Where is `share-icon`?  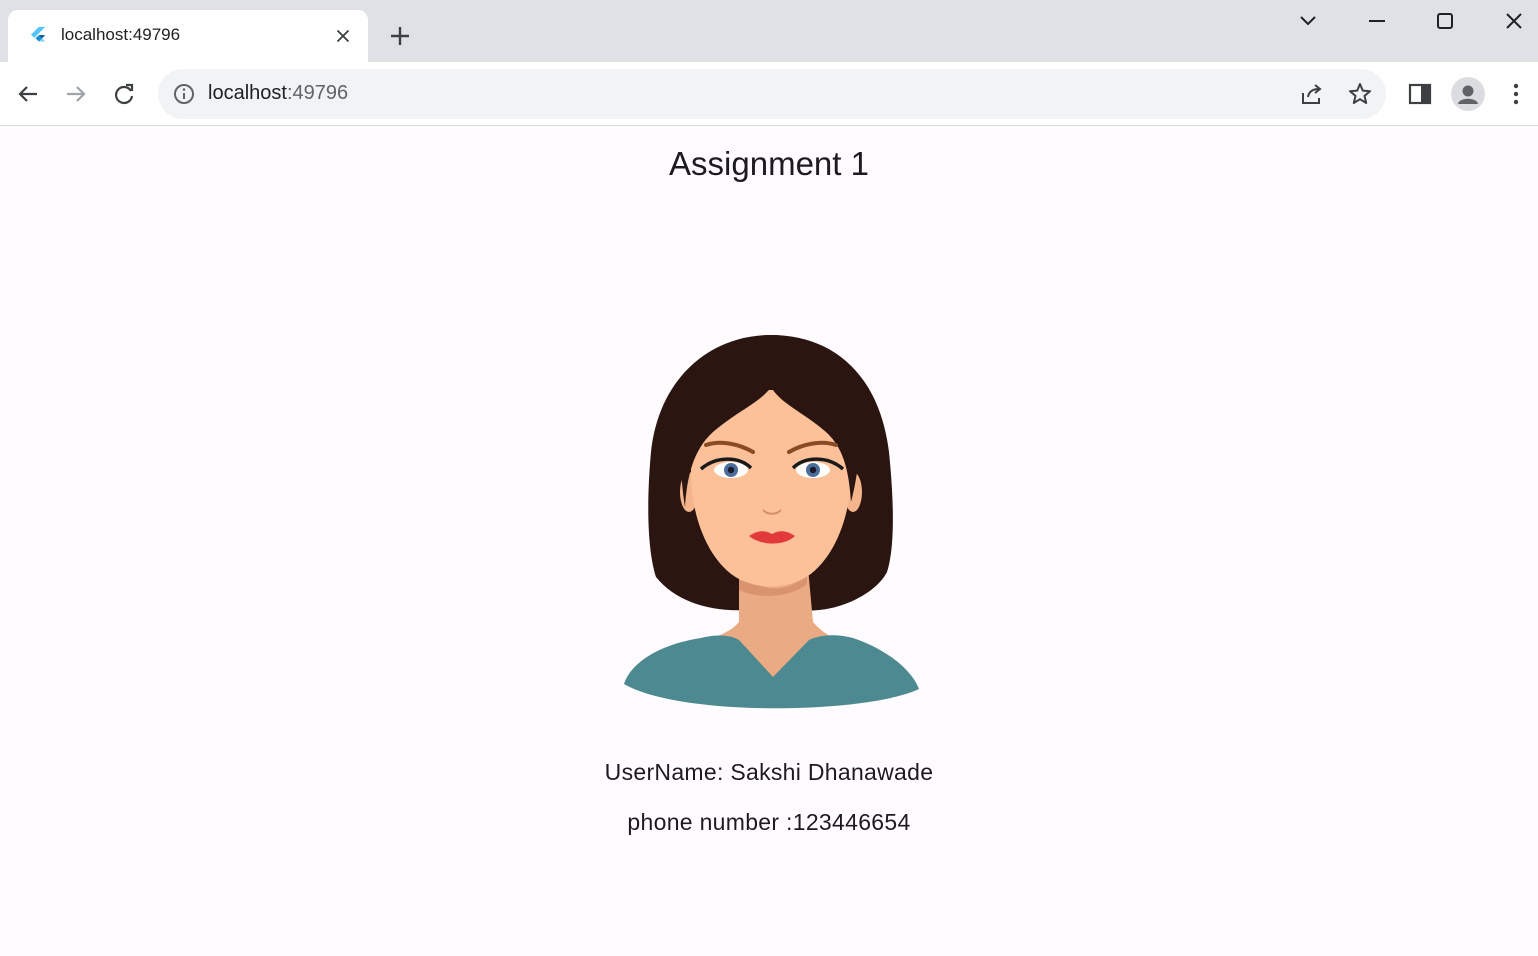
share-icon is located at coordinates (1312, 94).